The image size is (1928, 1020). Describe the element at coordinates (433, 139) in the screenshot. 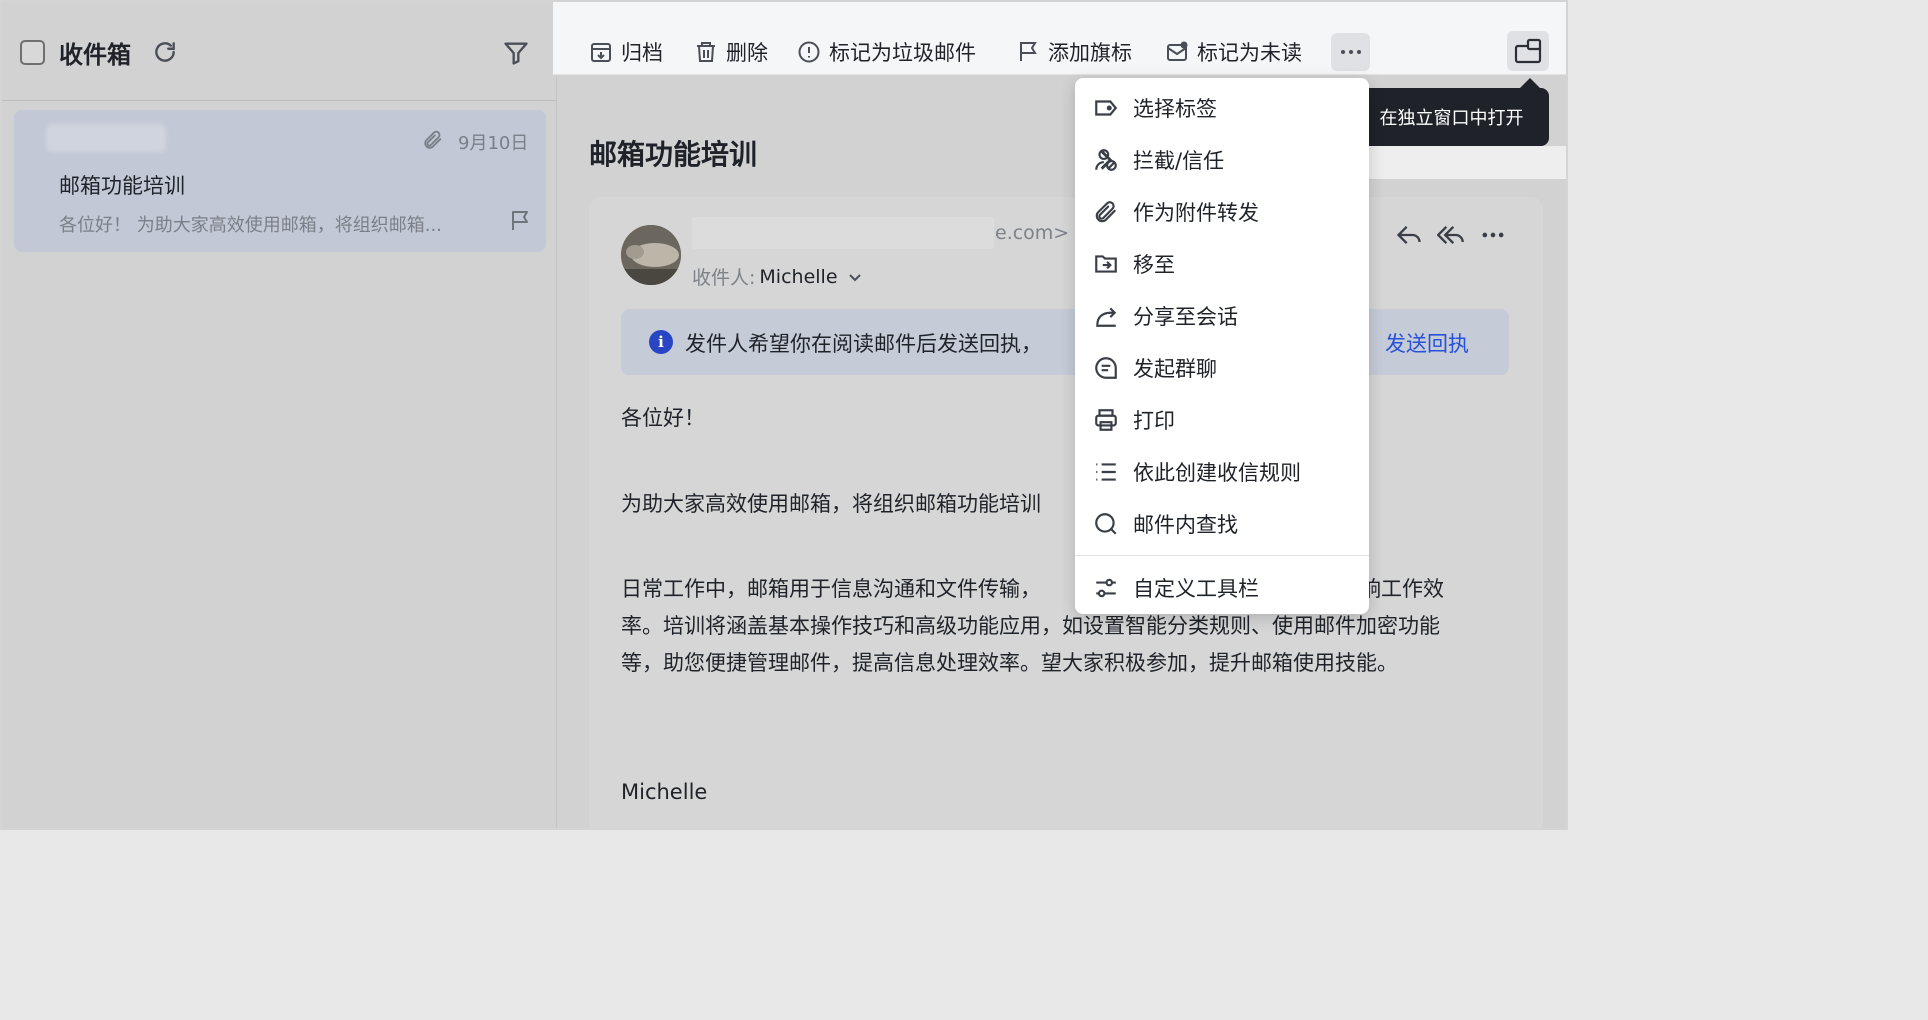

I see `attachment-icon` at that location.